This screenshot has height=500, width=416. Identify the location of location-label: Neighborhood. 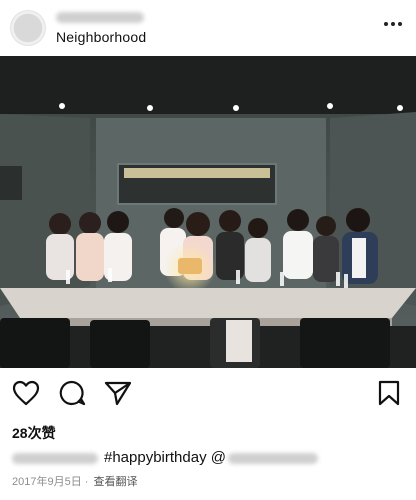
(101, 37).